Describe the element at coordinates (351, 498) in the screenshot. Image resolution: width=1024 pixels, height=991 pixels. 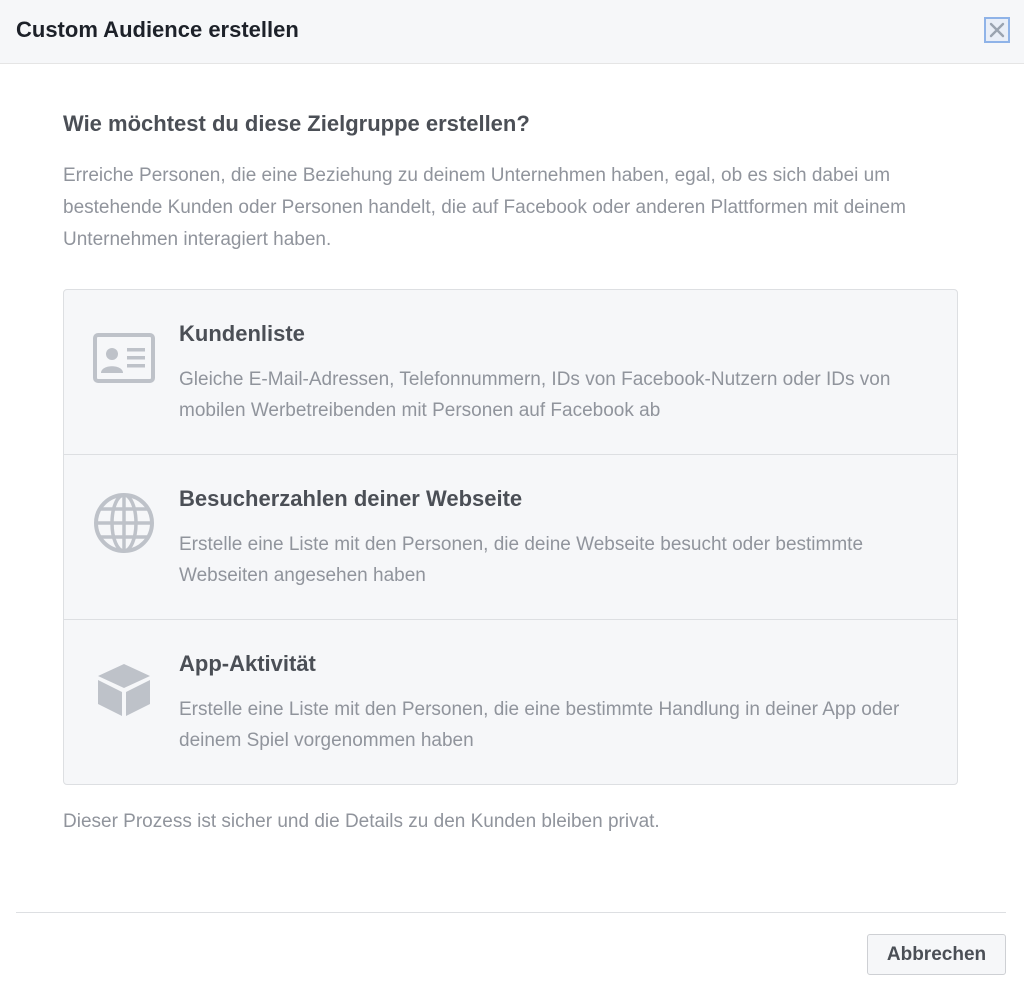
I see `option-title: Besucherzahlen deiner Webseite` at that location.